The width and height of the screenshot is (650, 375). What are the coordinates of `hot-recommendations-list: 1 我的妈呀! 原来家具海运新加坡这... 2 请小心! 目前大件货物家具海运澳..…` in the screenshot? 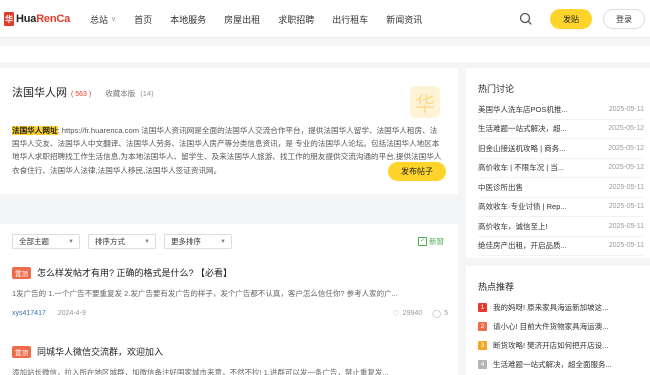 It's located at (561, 336).